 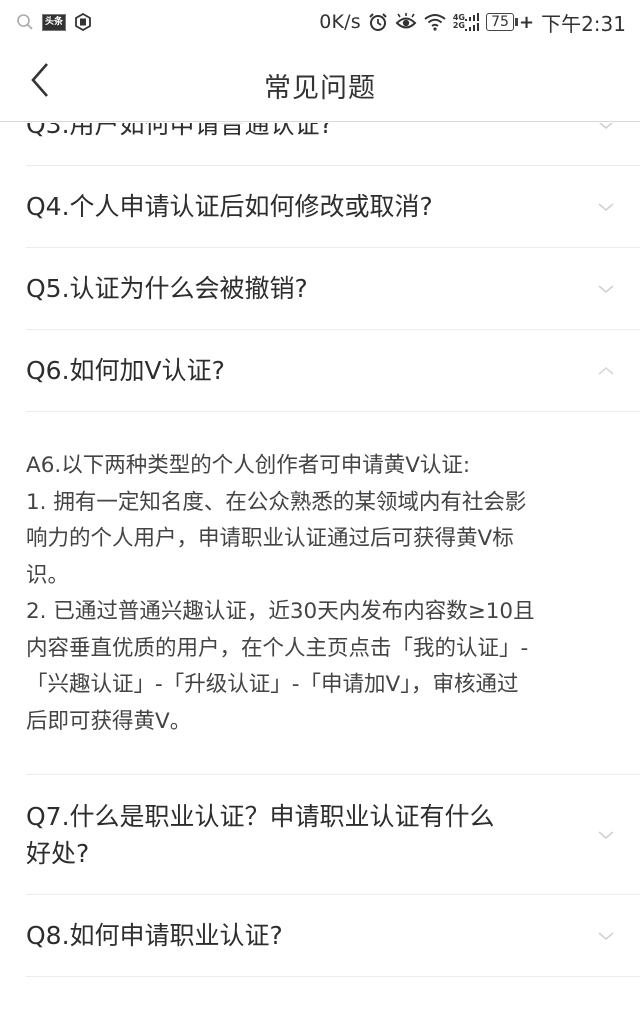 I want to click on status-bar: 头条 0K/s 4G 2G 75 + 下午2:31, so click(x=320, y=22).